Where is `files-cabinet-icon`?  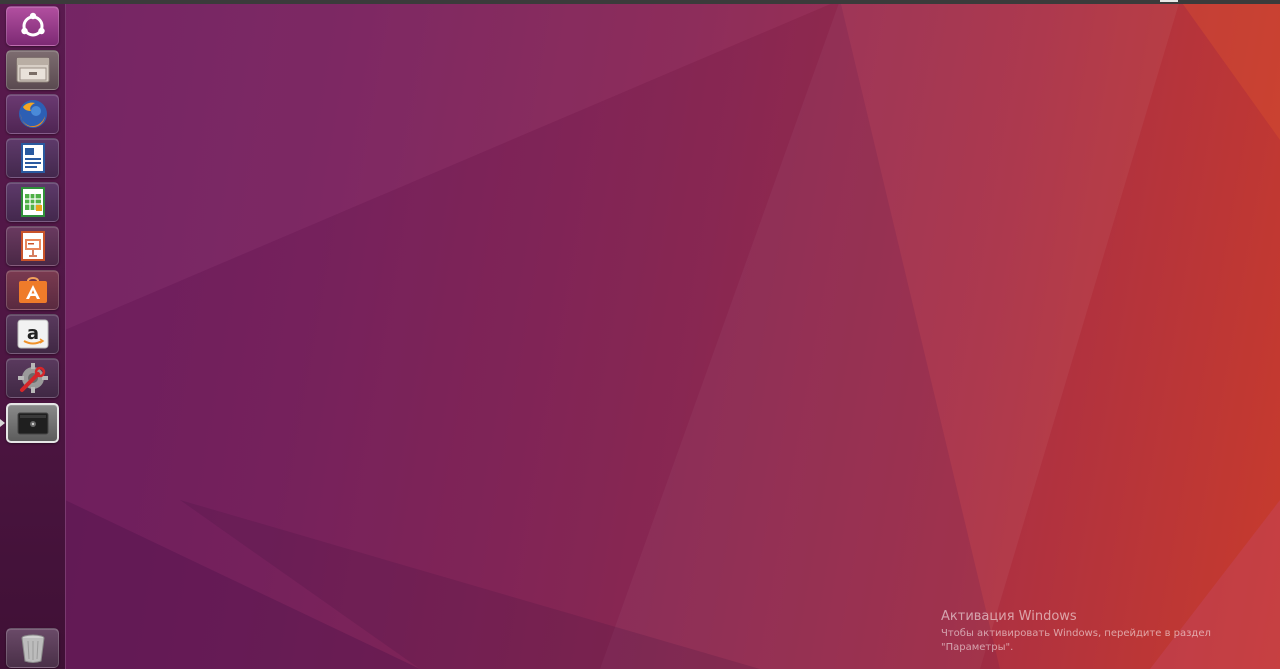
files-cabinet-icon is located at coordinates (32, 70).